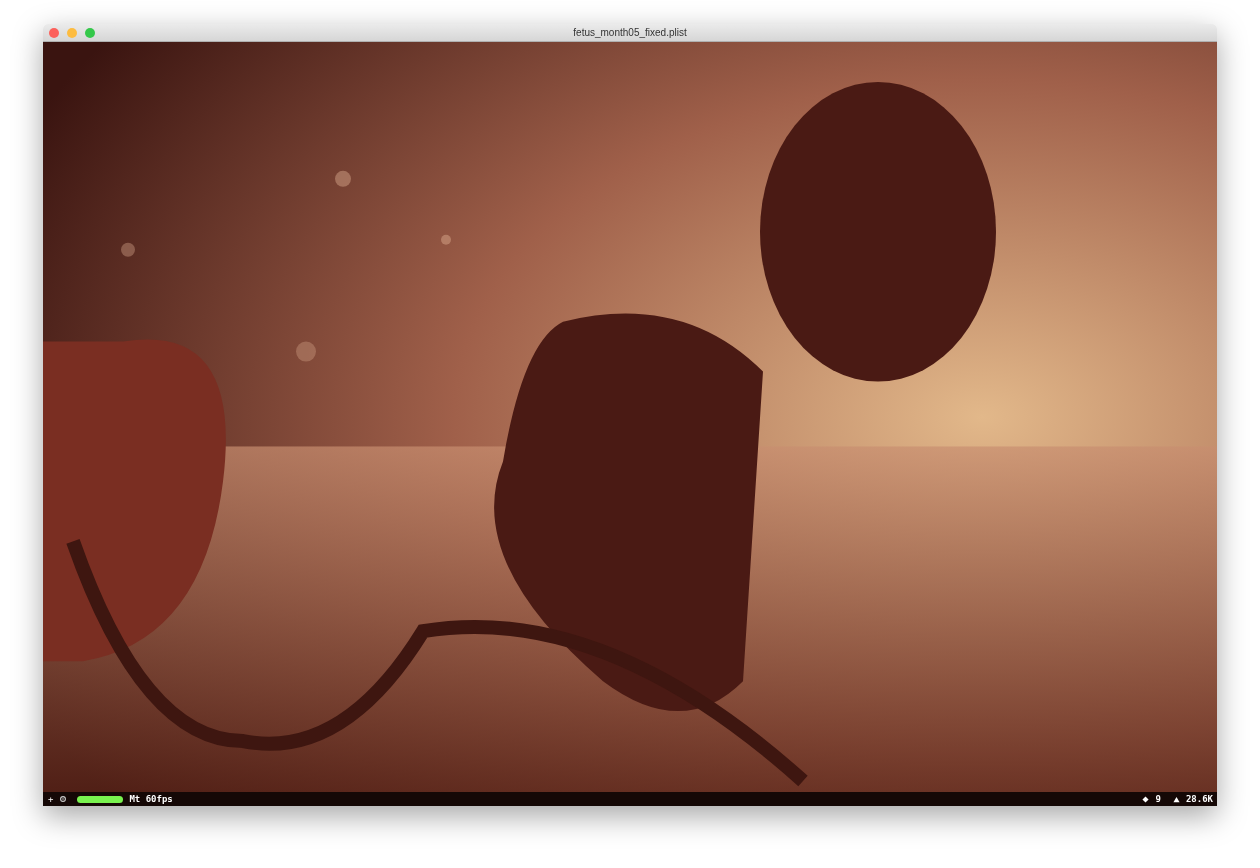 Image resolution: width=1260 pixels, height=868 pixels. Describe the element at coordinates (1199, 799) in the screenshot. I see `triangle-count: 28.6K` at that location.